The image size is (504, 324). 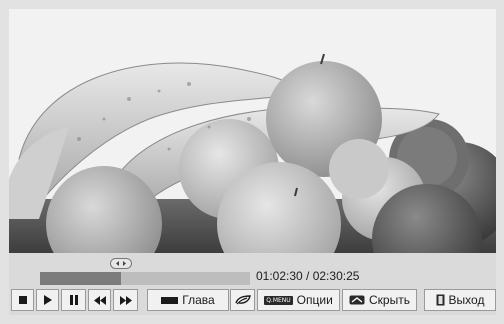 I want to click on progress-fill, so click(x=80, y=278).